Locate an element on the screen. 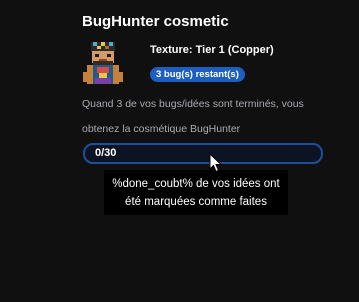  remaining-bugs-badge: 3 bug(s) restant(s) is located at coordinates (197, 74).